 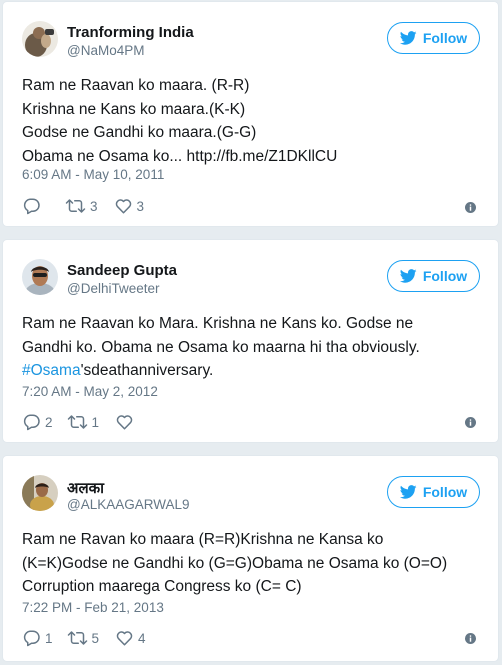 I want to click on hashtag-link: #Osama, so click(x=51, y=370).